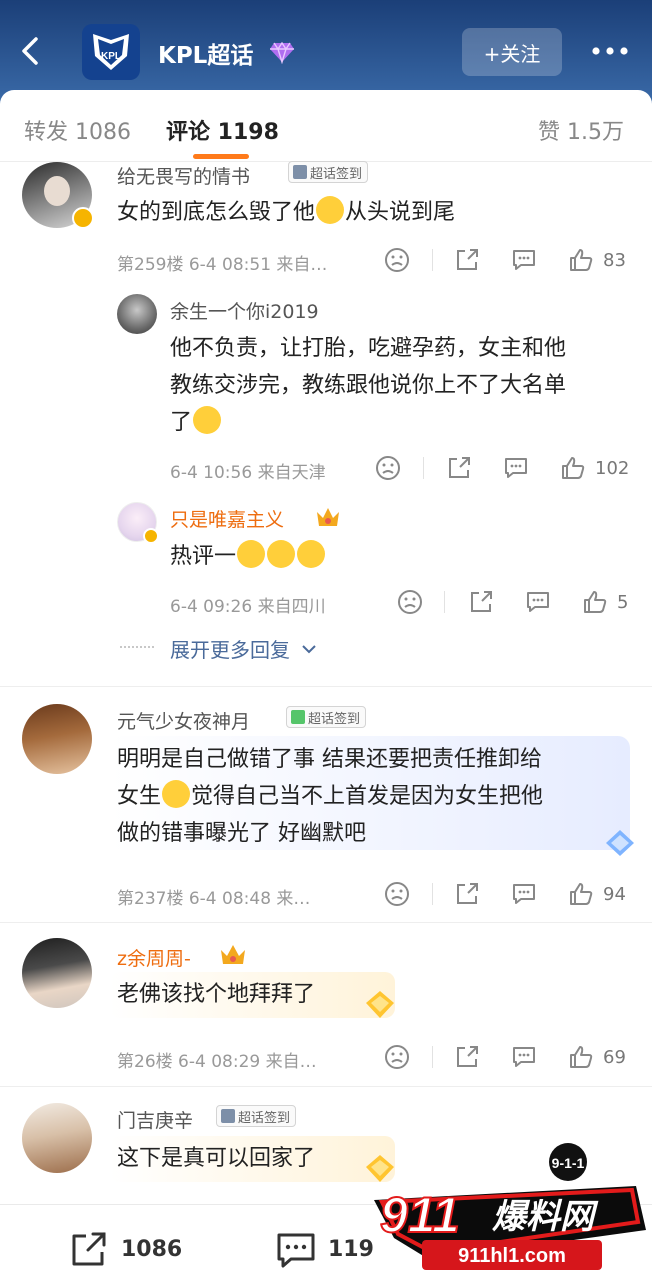 The image size is (652, 1280). Describe the element at coordinates (623, 602) in the screenshot. I see `like-count: 5` at that location.